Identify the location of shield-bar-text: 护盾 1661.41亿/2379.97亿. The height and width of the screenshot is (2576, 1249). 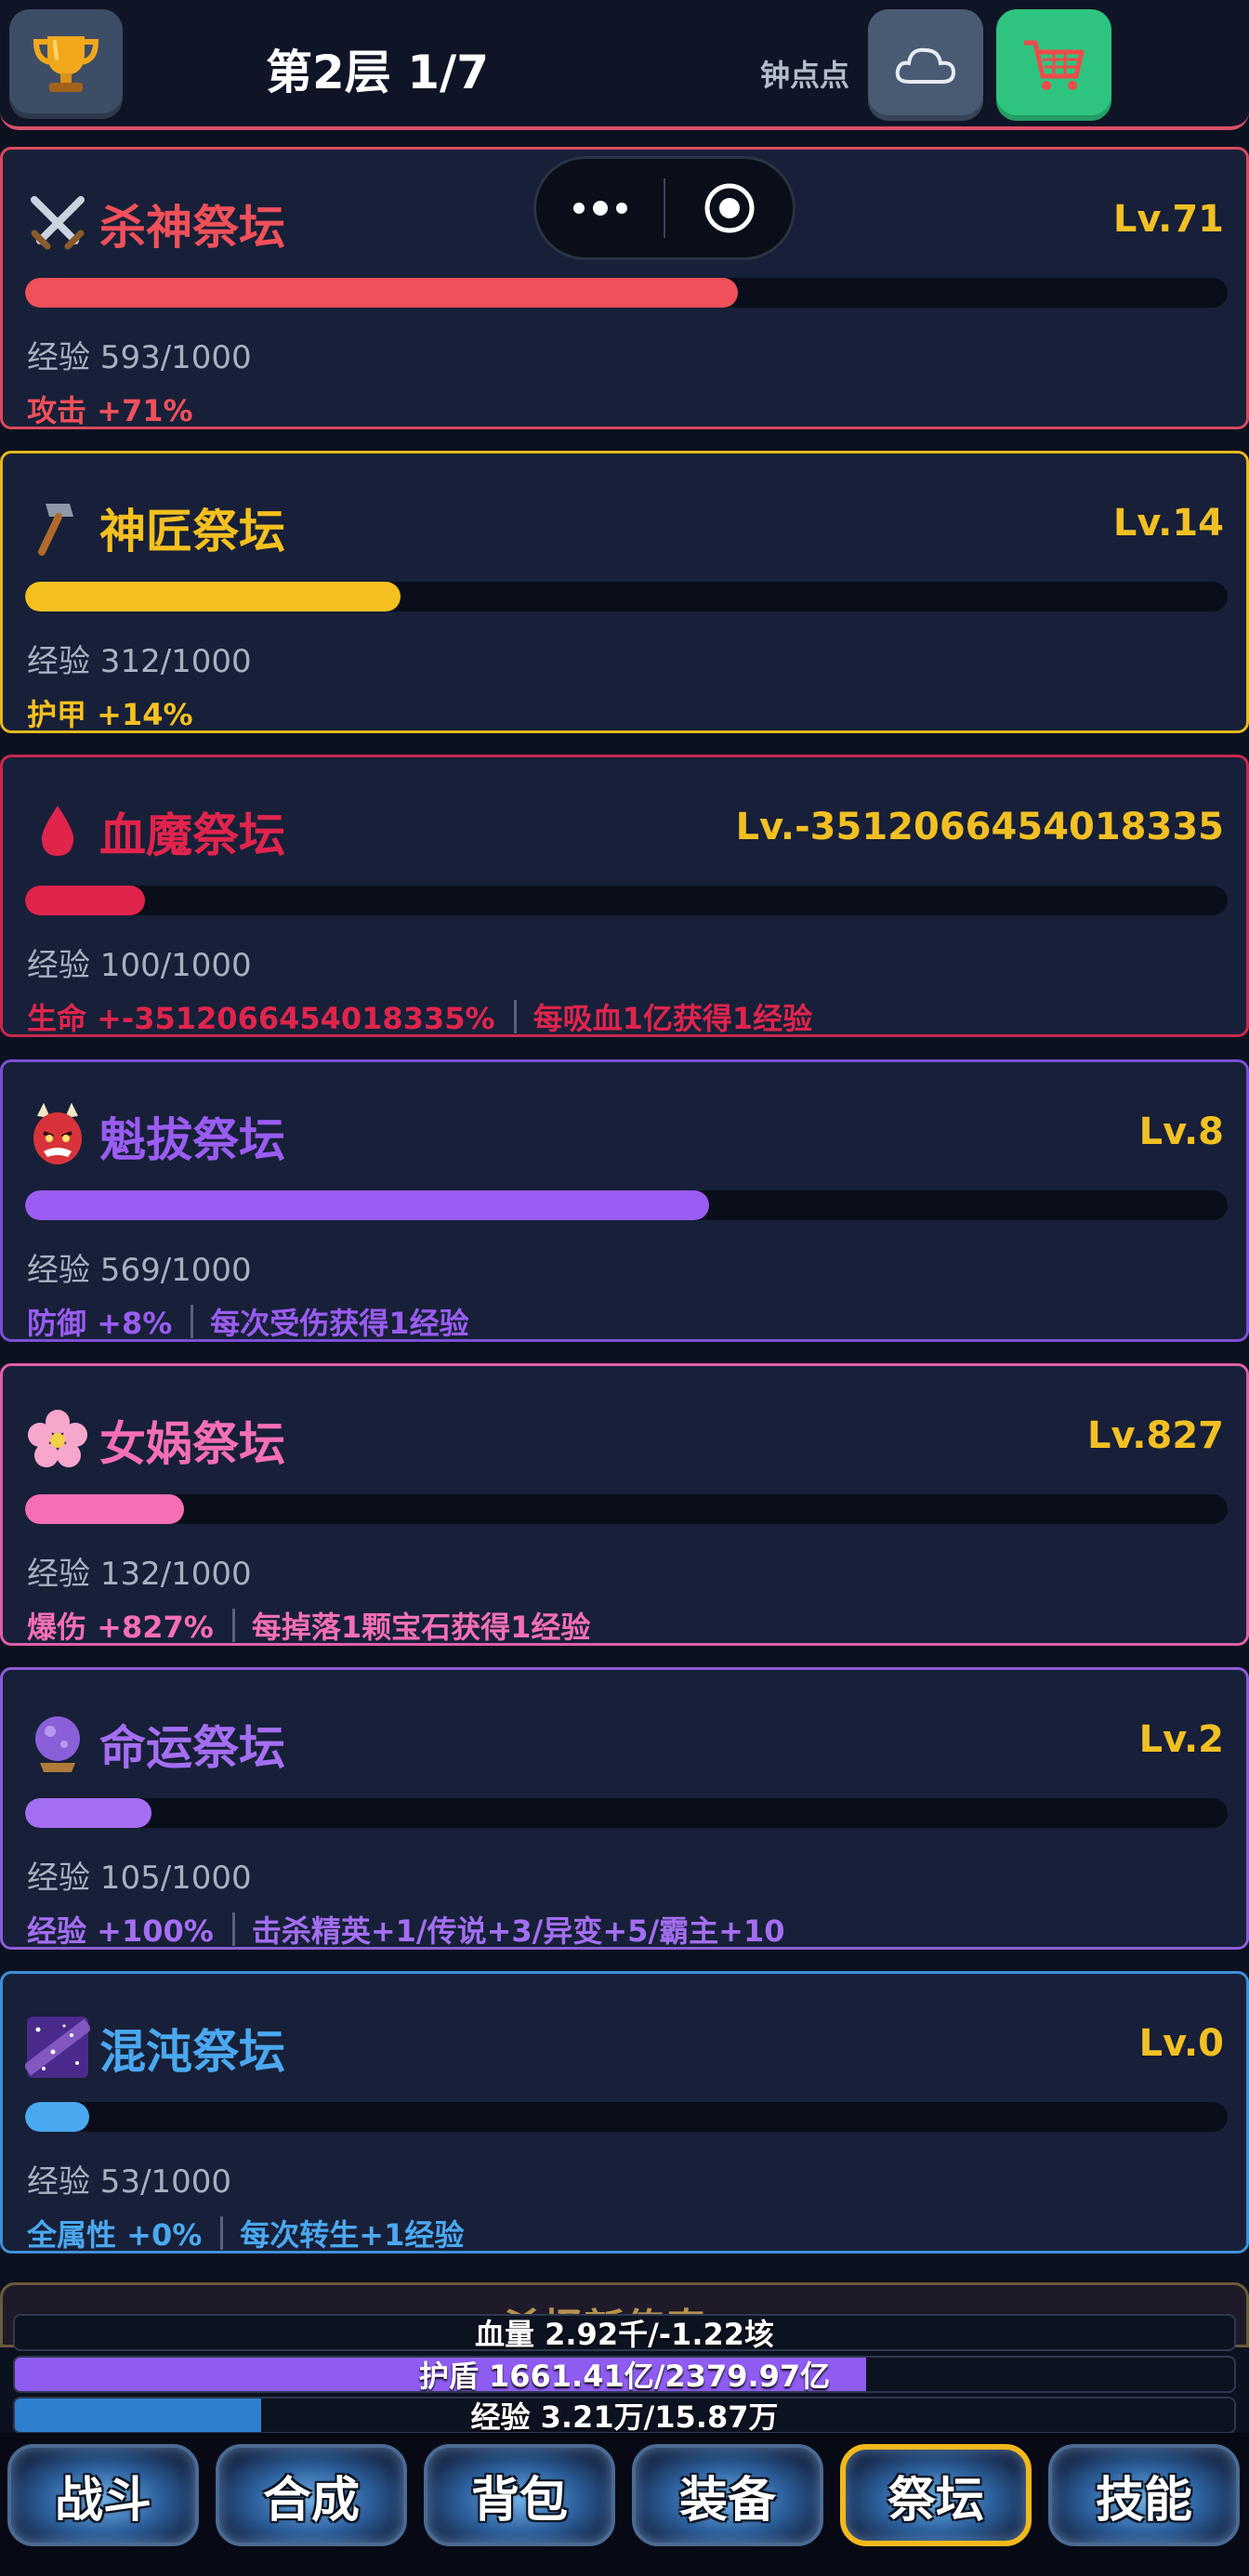
(624, 2376).